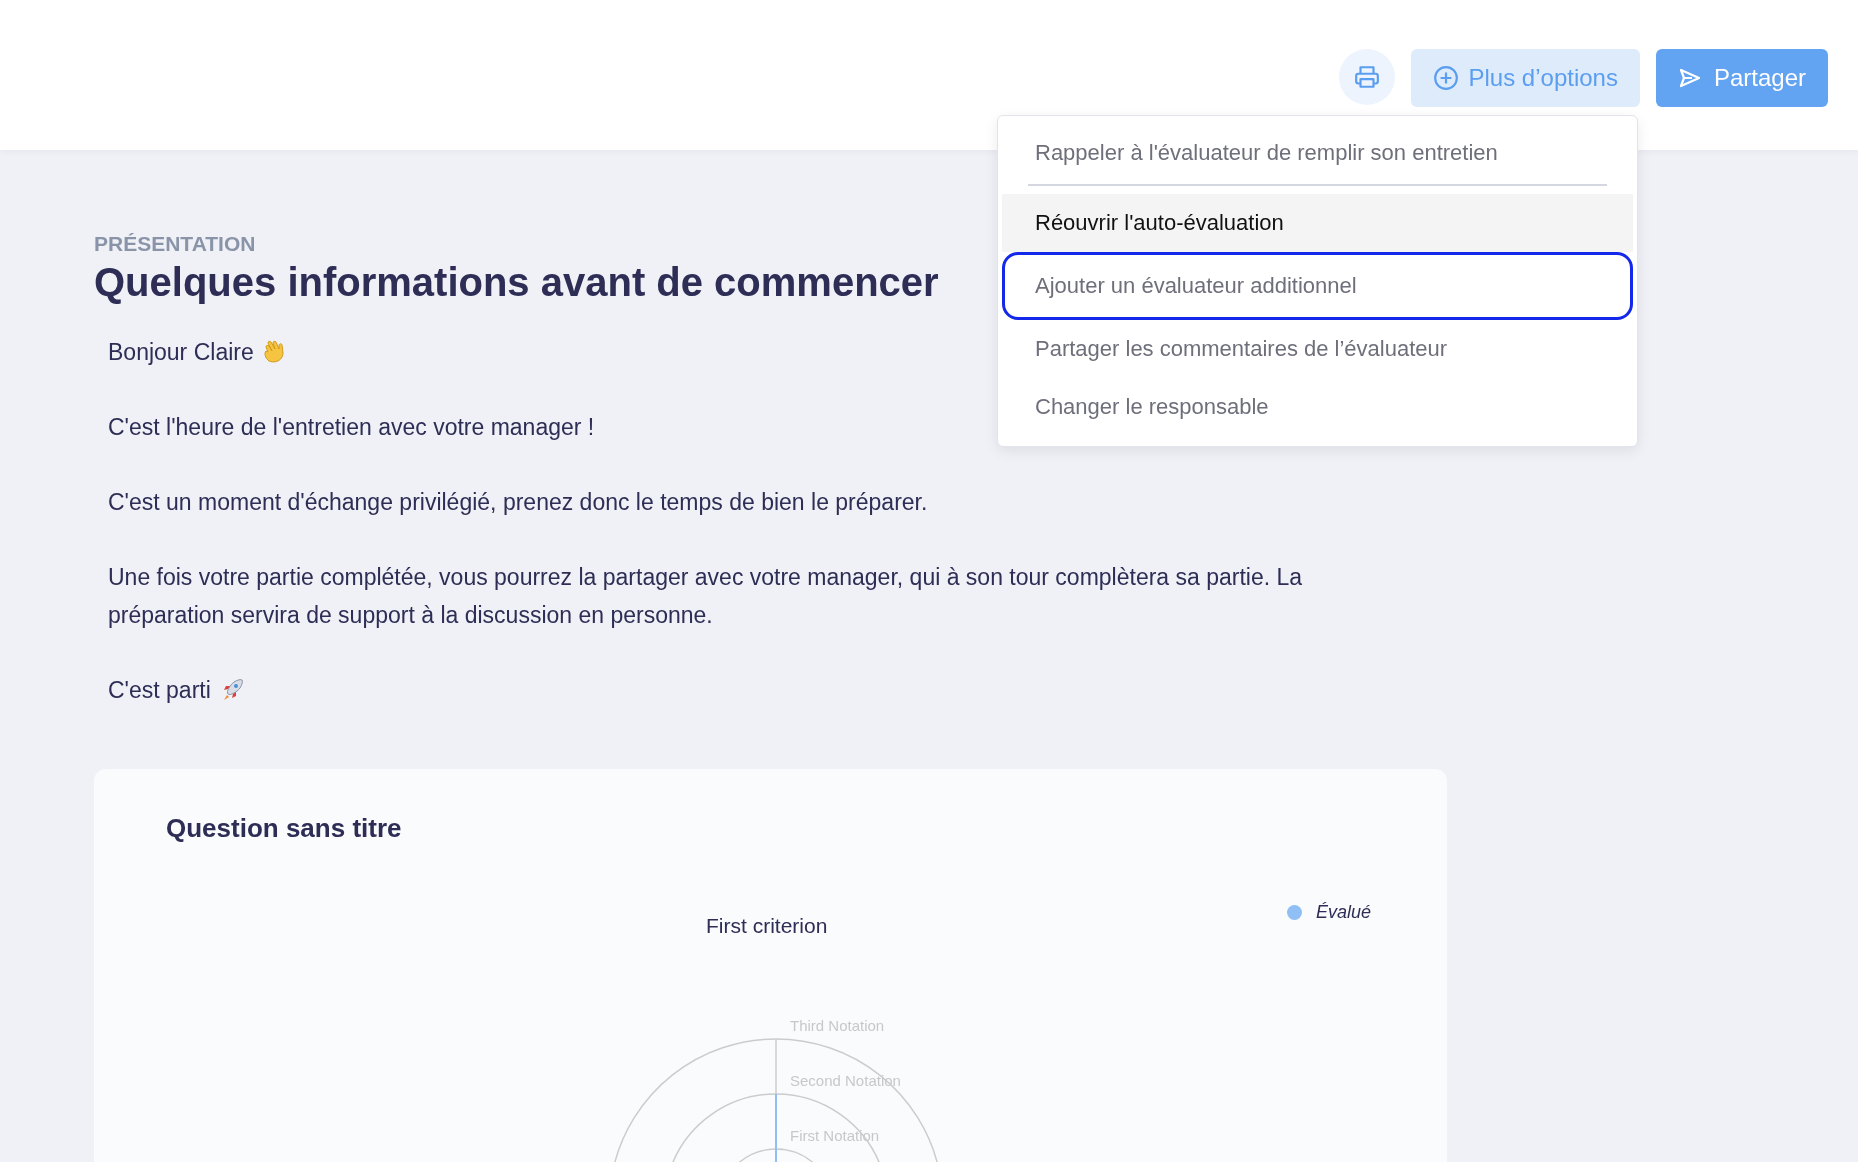  What do you see at coordinates (1317, 153) in the screenshot?
I see `menu-item: Rappeler à l'évaluateur de remplir son entretien` at bounding box center [1317, 153].